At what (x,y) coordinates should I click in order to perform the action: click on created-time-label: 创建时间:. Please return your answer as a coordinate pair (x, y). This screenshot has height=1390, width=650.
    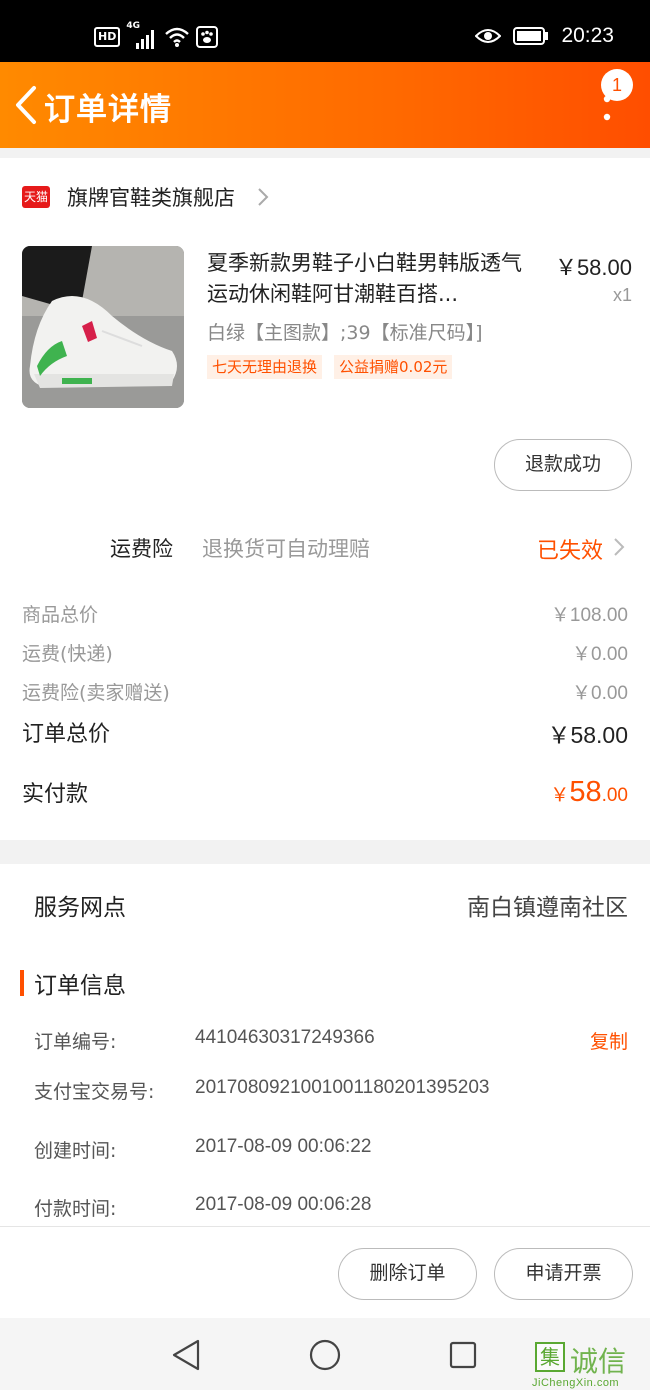
    Looking at the image, I should click on (75, 1151).